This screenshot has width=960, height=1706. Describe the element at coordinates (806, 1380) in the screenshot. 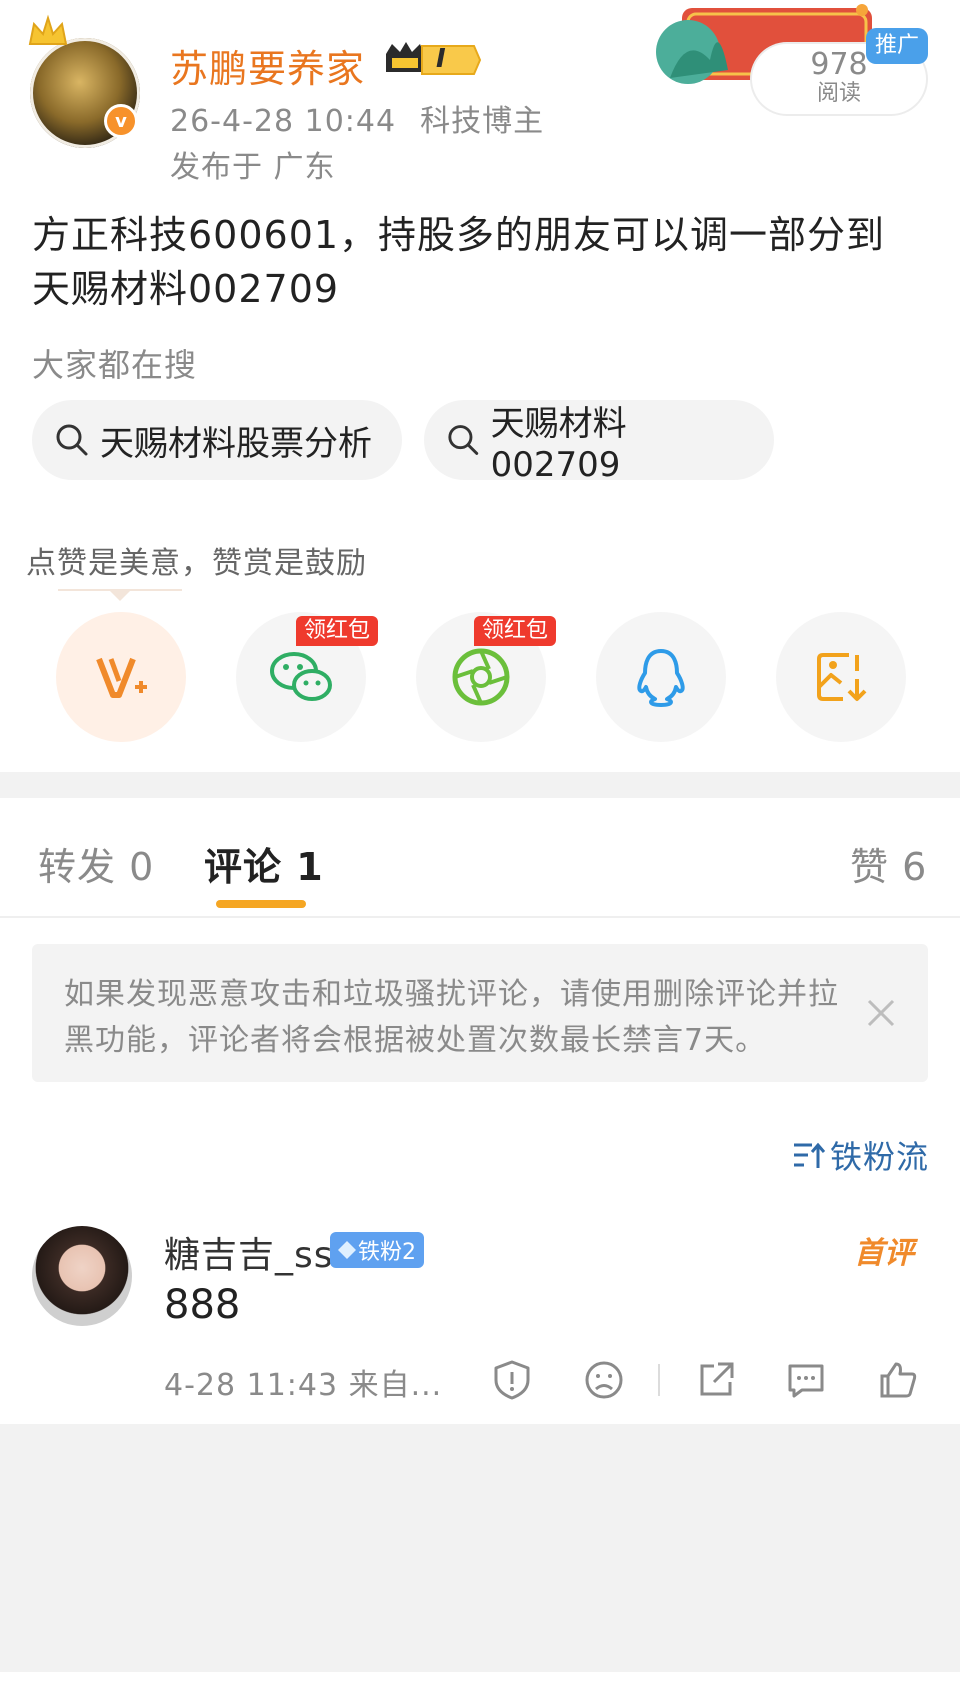

I see `reply-icon` at that location.